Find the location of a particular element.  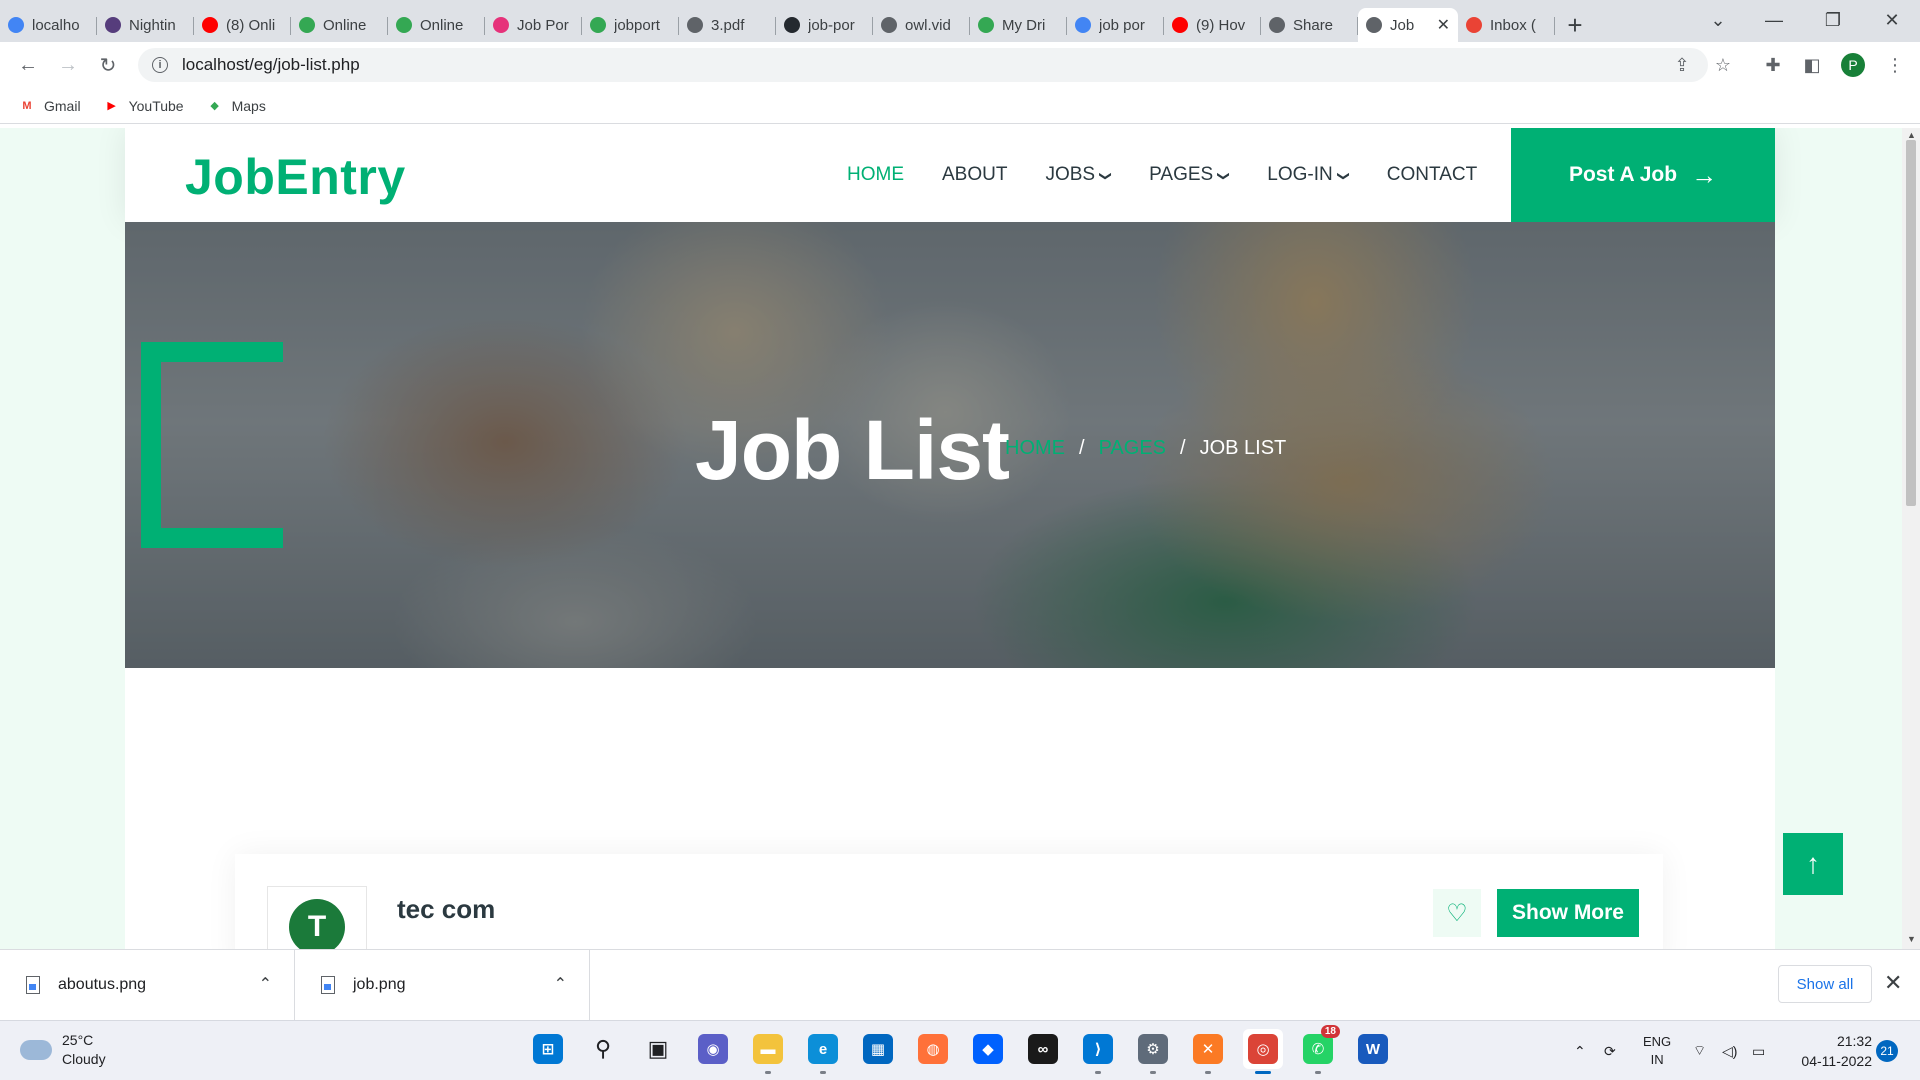

scroll-down-arrow-icon: ▼ is located at coordinates (1911, 939).